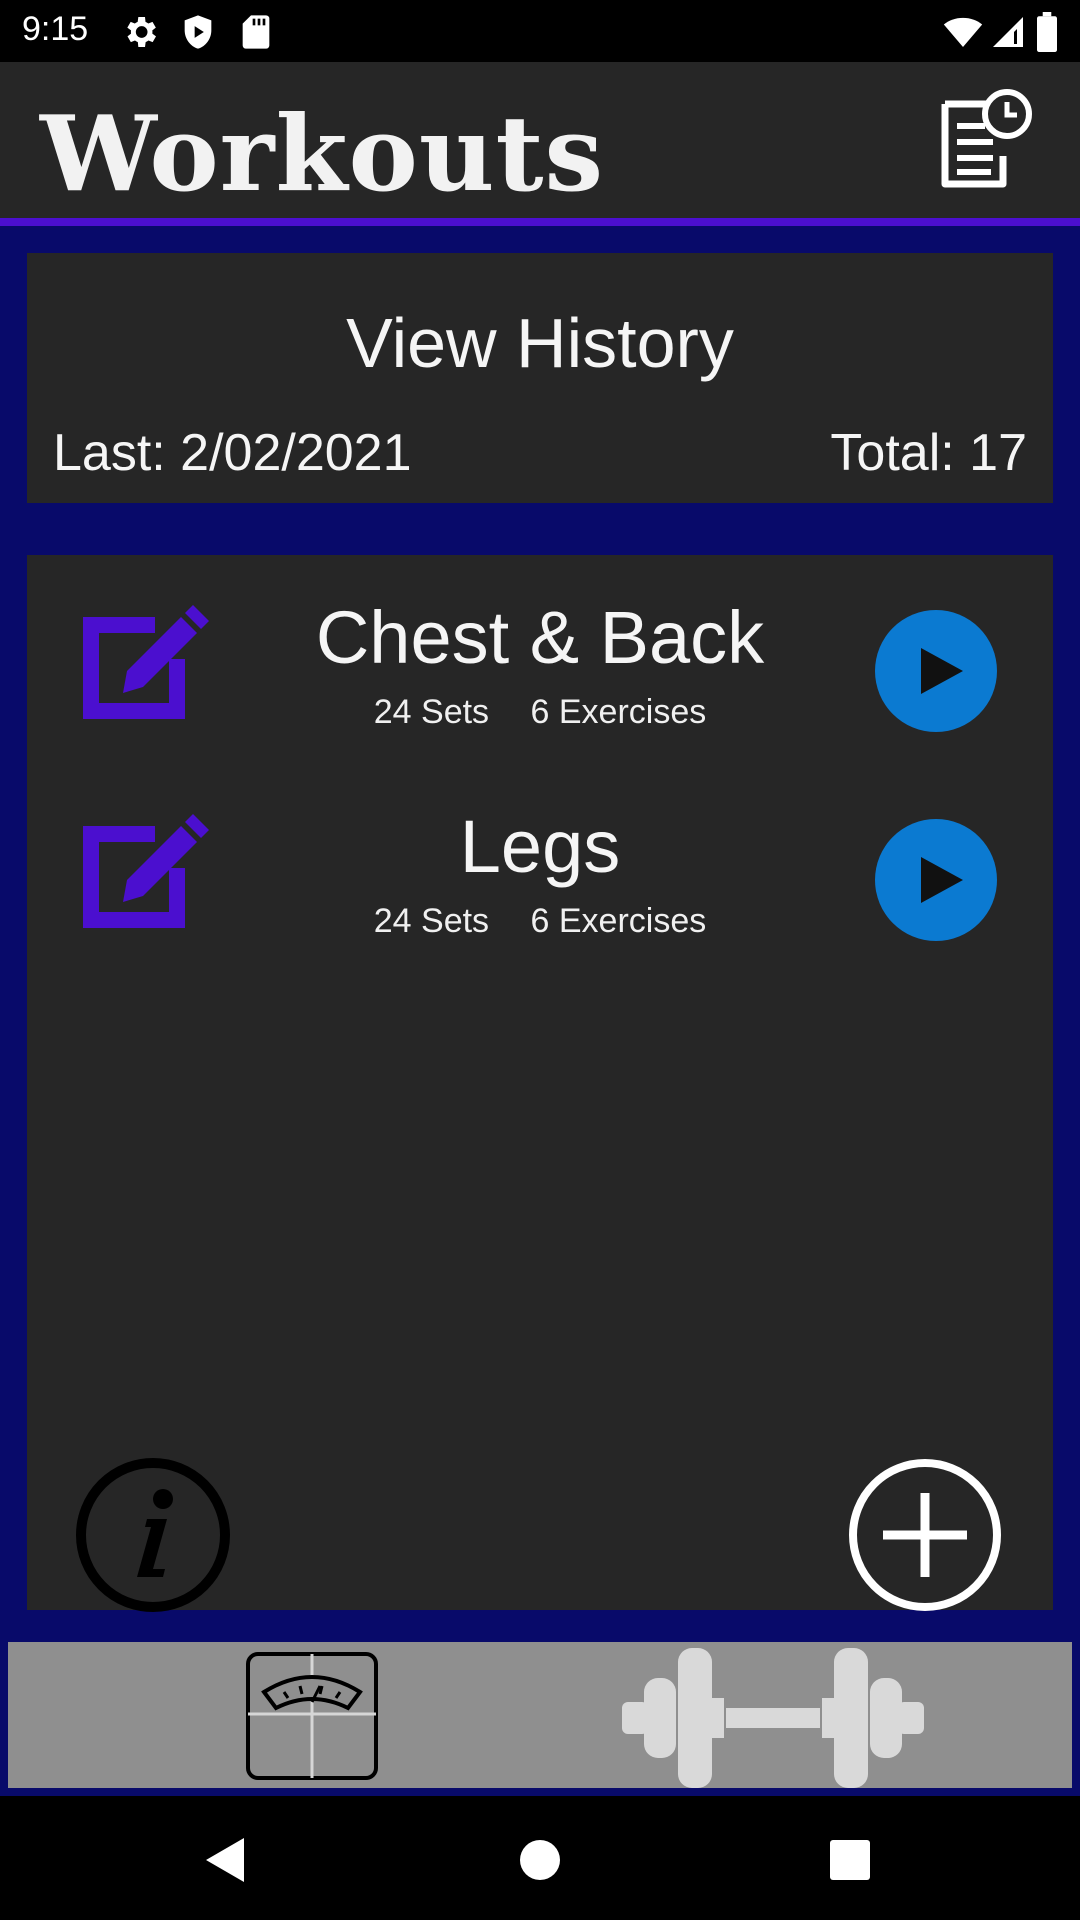 The height and width of the screenshot is (1920, 1080). I want to click on home-icon, so click(540, 1860).